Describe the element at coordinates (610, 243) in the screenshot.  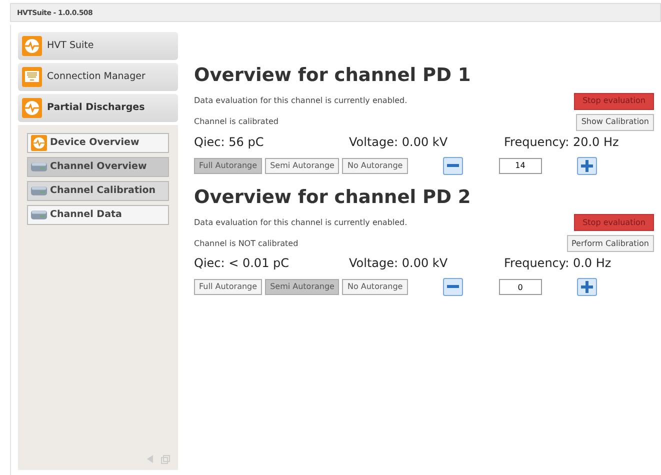
I see `calibration-button: Perform Calibration` at that location.